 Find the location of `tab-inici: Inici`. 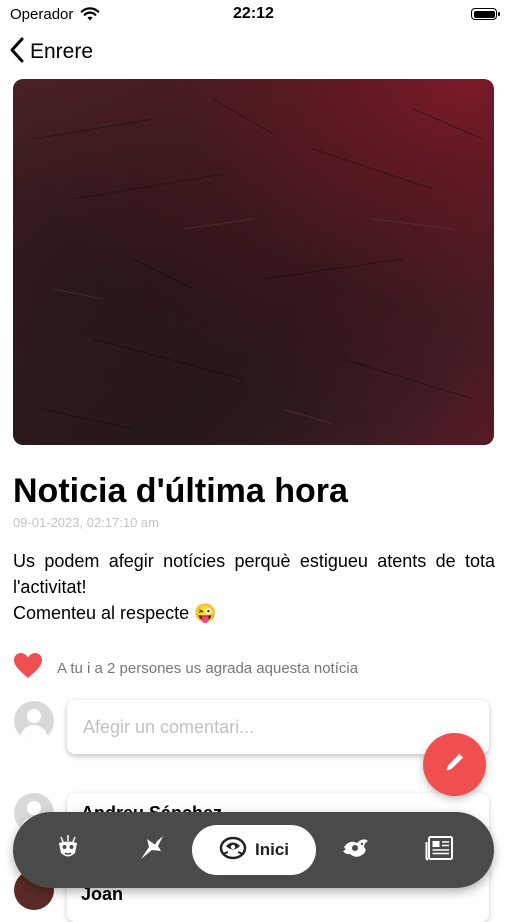

tab-inici: Inici is located at coordinates (254, 850).